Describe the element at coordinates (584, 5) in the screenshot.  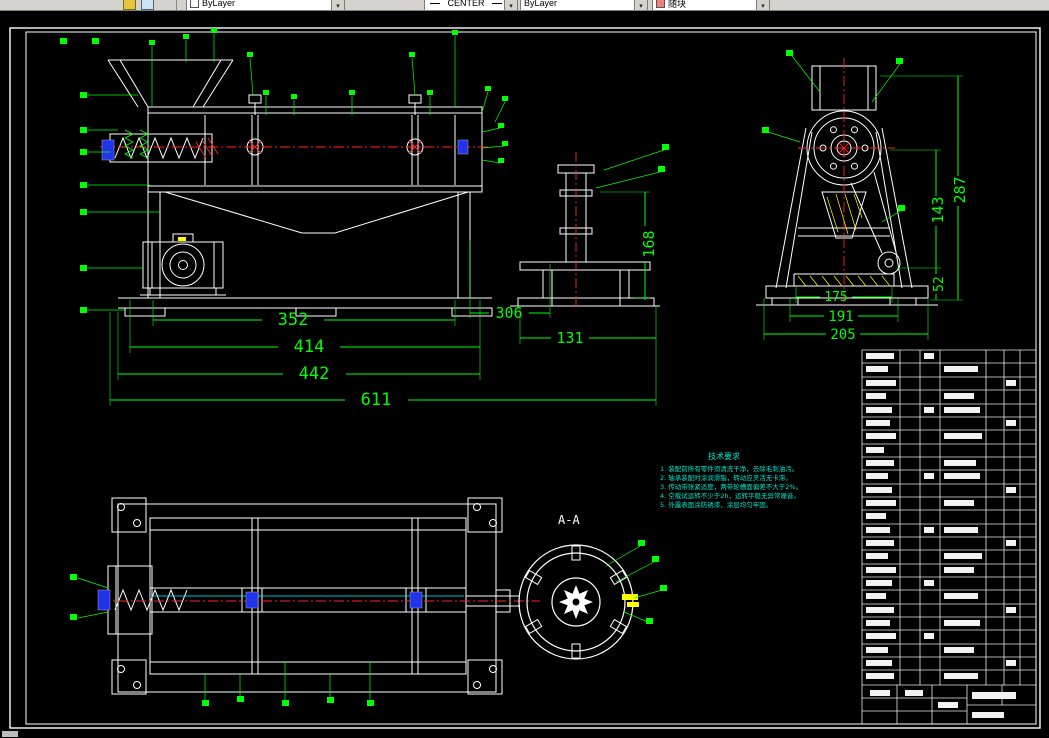
I see `lineweight-control-dropdown: ByLayer ▾` at that location.